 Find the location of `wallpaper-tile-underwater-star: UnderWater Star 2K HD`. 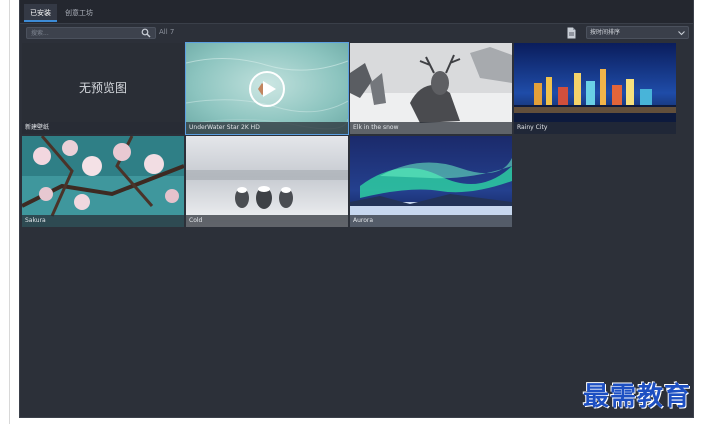

wallpaper-tile-underwater-star: UnderWater Star 2K HD is located at coordinates (267, 88).